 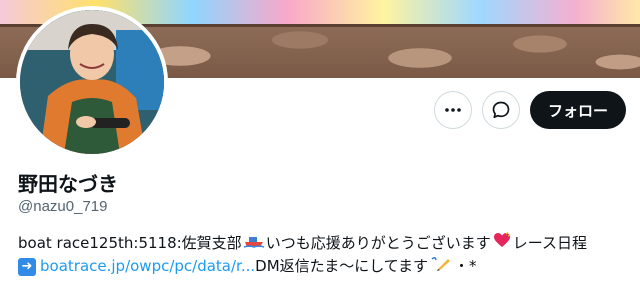 What do you see at coordinates (502, 243) in the screenshot?
I see `heart-icon` at bounding box center [502, 243].